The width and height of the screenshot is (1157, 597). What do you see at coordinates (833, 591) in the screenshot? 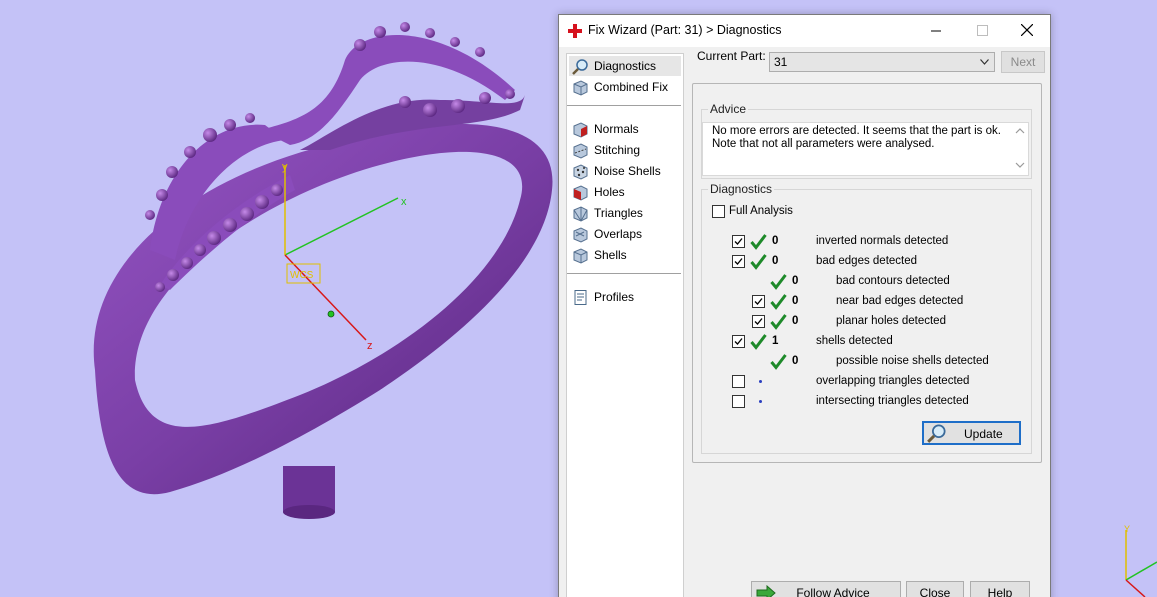
I see `follow-advice-label: Follow Advice` at bounding box center [833, 591].